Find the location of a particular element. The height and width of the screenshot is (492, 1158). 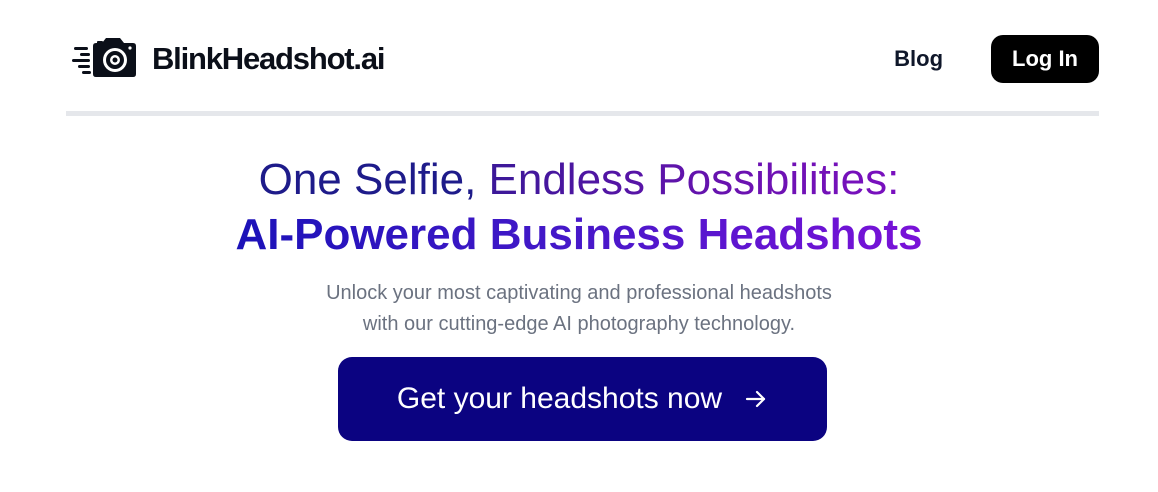

main-nav: Blog Log In is located at coordinates (996, 59).